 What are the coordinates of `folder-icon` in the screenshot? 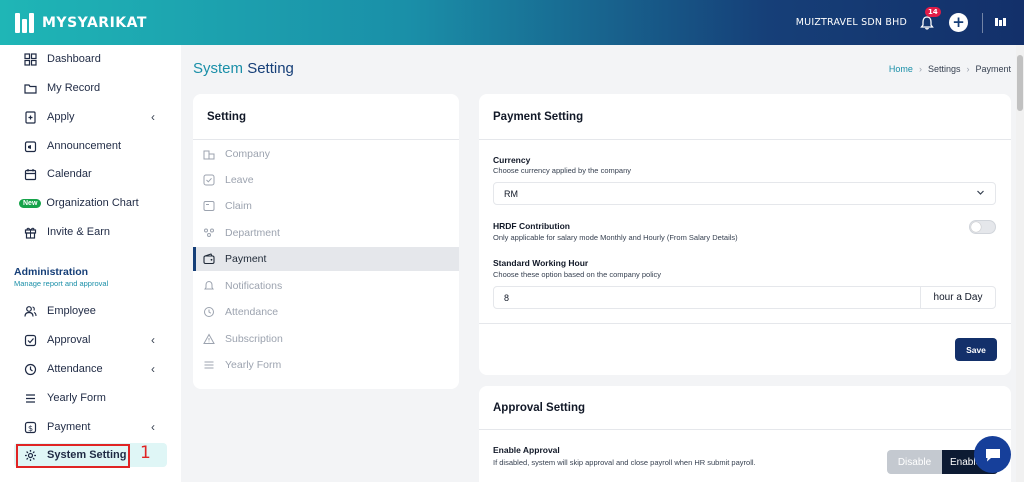 It's located at (30, 88).